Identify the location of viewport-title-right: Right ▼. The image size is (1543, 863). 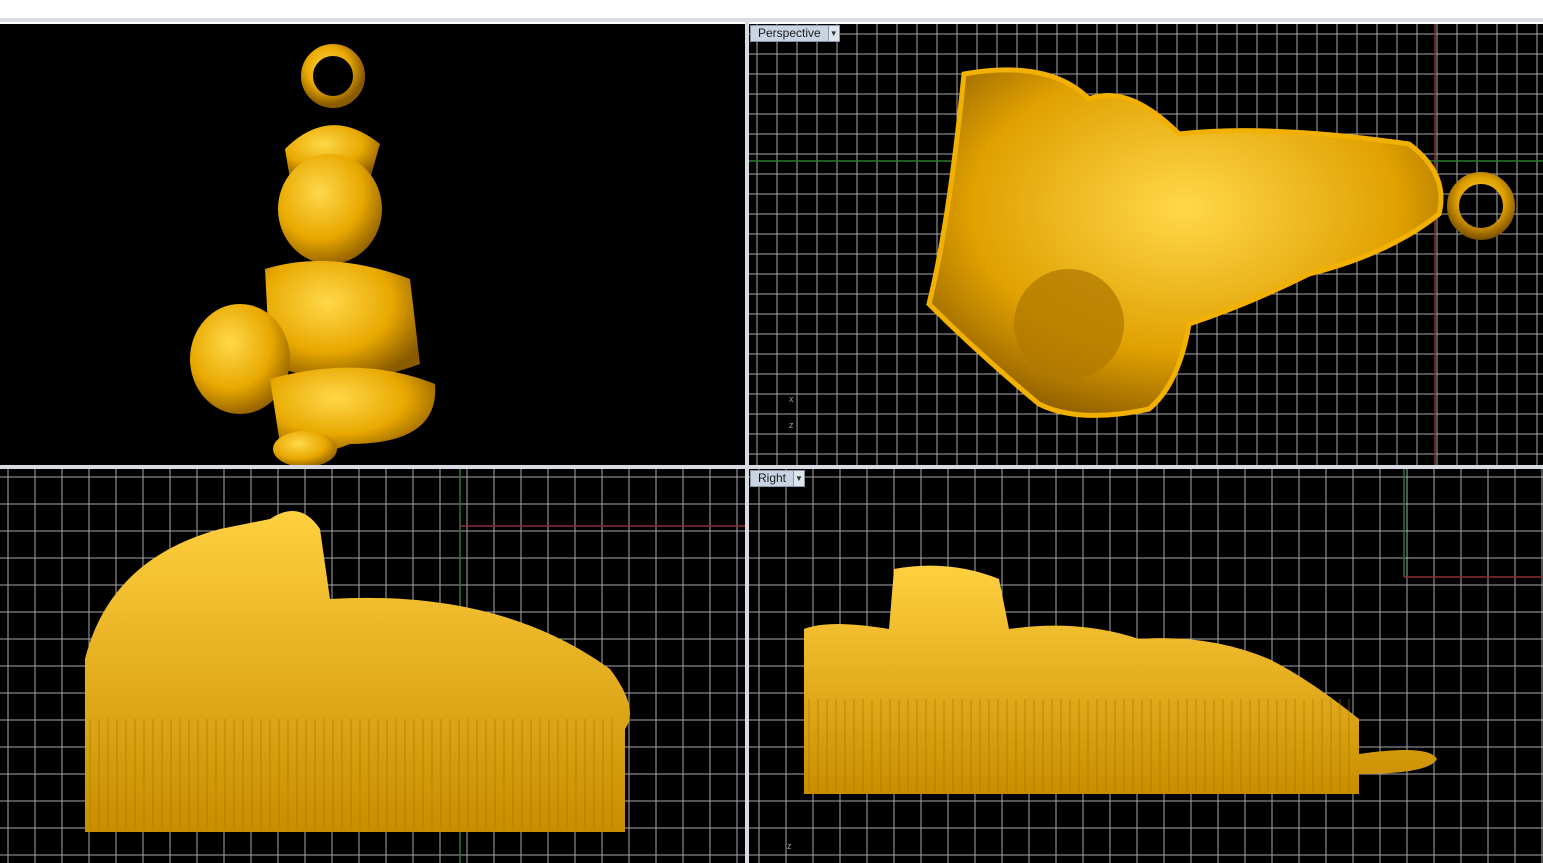
(778, 478).